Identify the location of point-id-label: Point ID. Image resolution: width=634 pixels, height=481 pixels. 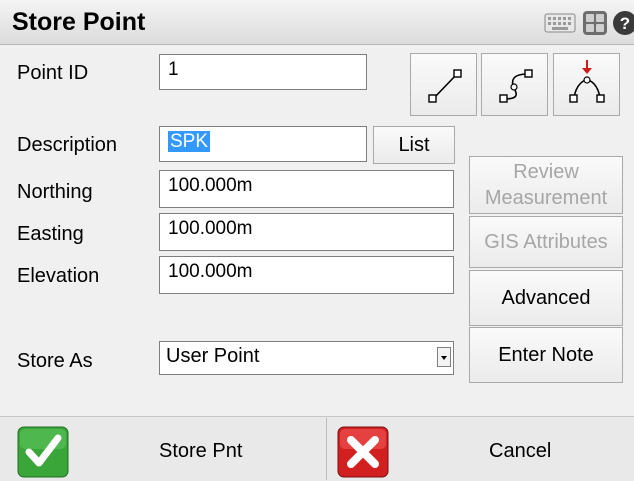
(53, 73).